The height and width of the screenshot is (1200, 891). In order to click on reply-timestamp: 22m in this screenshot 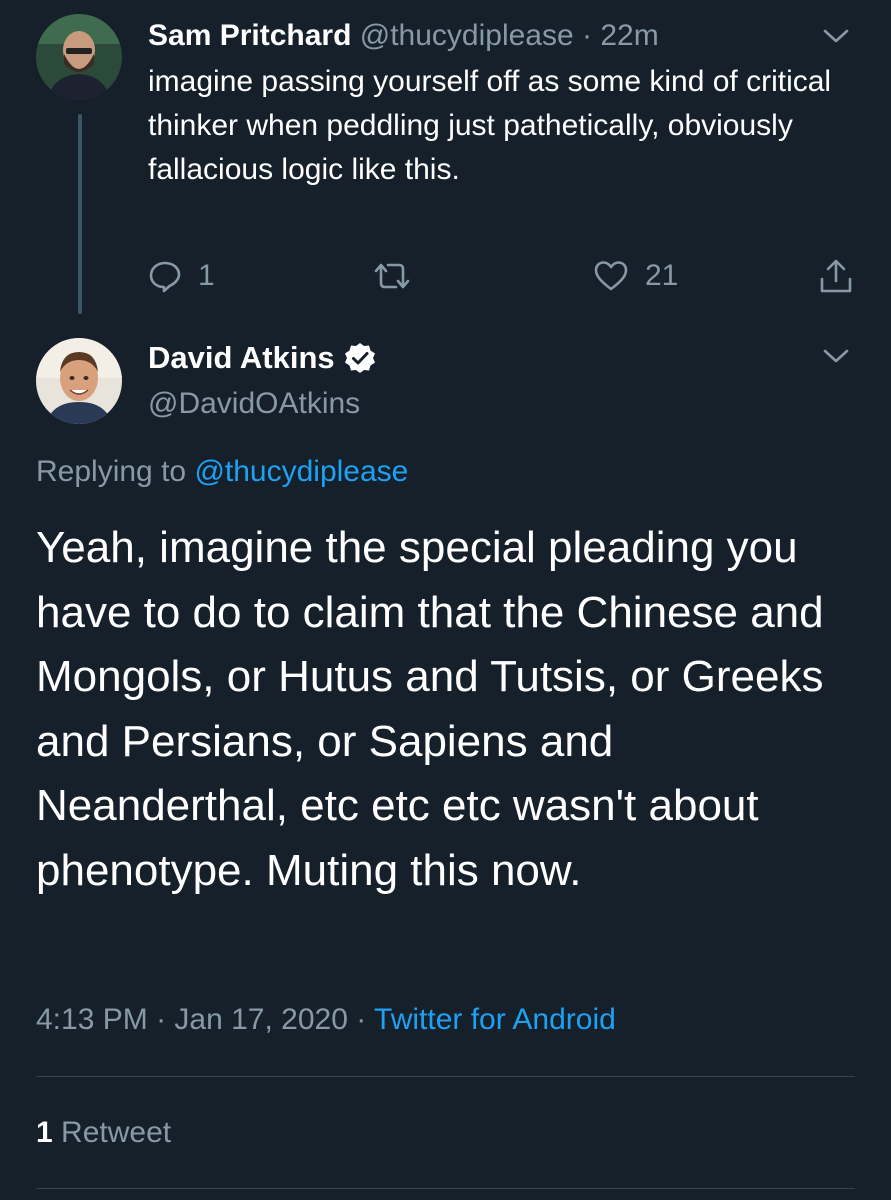, I will do `click(629, 35)`.